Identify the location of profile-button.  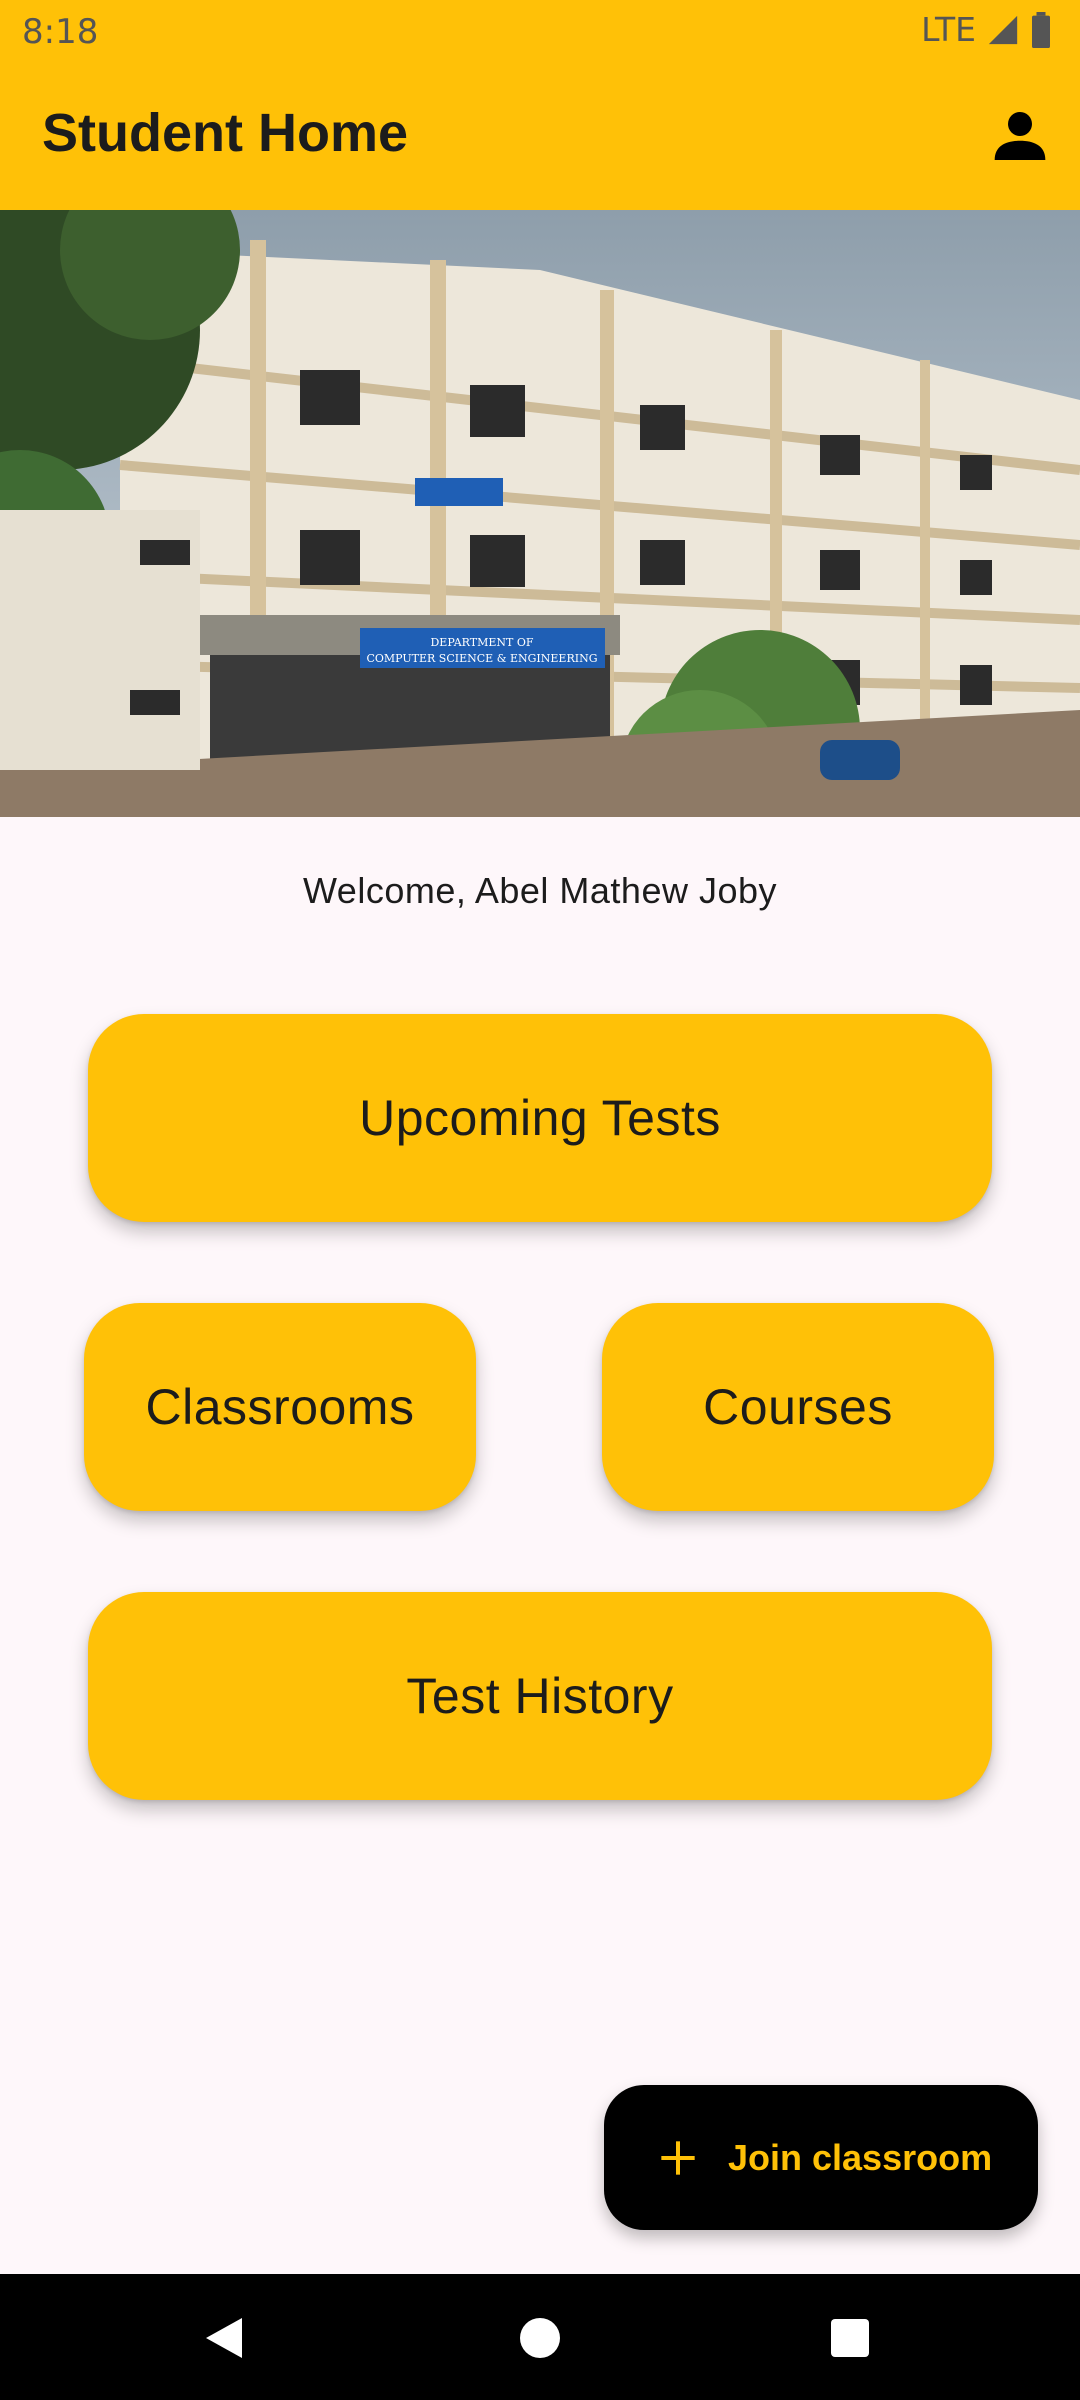
(1020, 138).